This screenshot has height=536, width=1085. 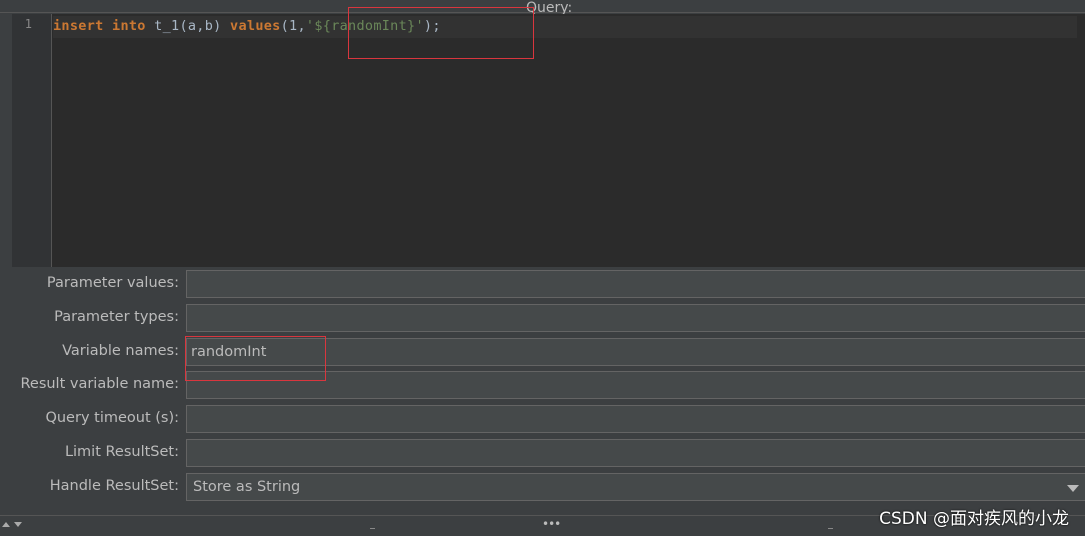 What do you see at coordinates (635, 352) in the screenshot?
I see `variable-names-input` at bounding box center [635, 352].